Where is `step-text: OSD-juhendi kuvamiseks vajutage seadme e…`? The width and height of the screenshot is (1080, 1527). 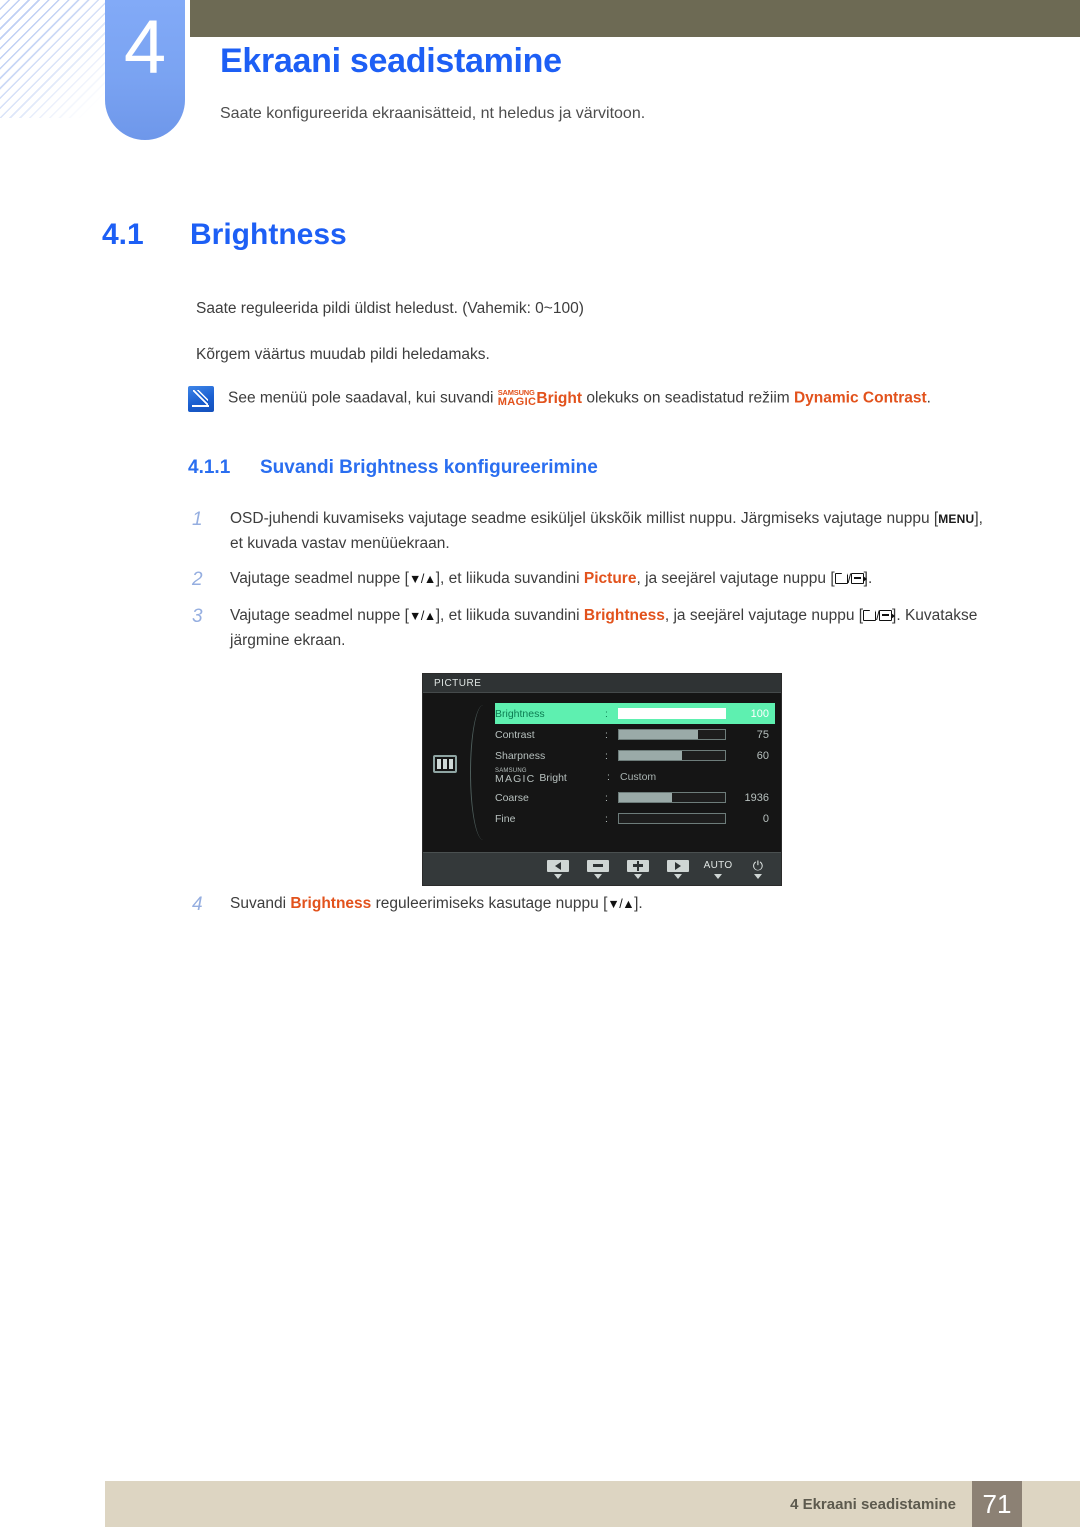 step-text: OSD-juhendi kuvamiseks vajutage seadme e… is located at coordinates (611, 531).